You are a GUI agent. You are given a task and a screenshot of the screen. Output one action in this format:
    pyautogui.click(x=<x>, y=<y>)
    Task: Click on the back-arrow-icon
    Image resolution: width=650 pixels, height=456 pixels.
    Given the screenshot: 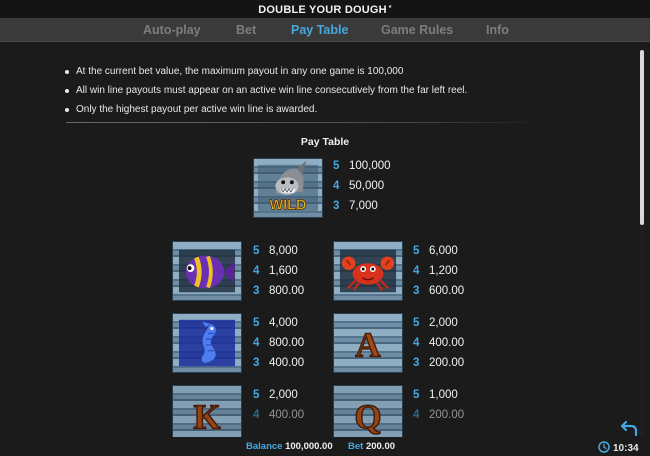 What is the action you would take?
    pyautogui.click(x=630, y=428)
    